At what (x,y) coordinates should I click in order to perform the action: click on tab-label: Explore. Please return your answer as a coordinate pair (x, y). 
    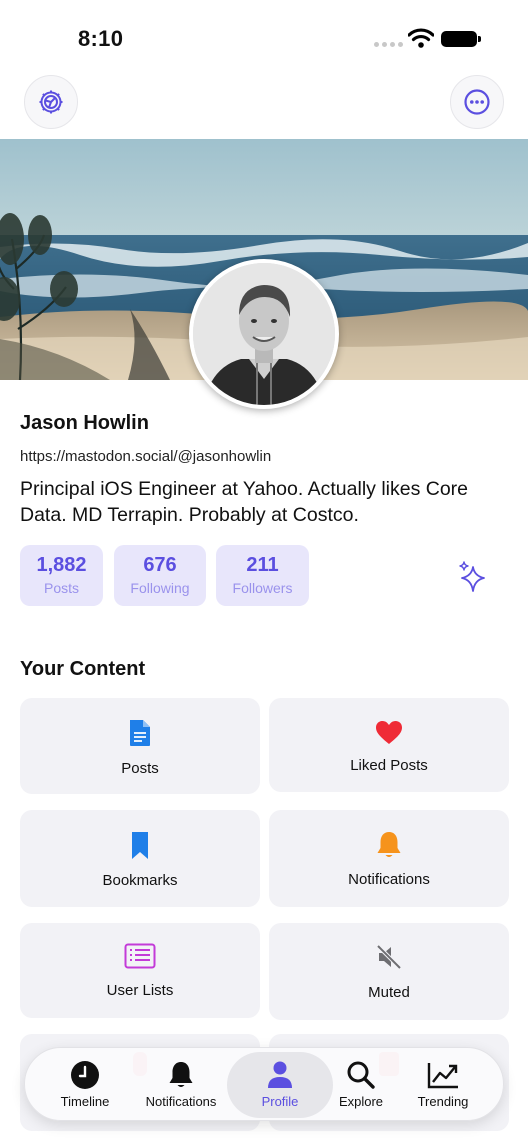
    Looking at the image, I should click on (361, 1101).